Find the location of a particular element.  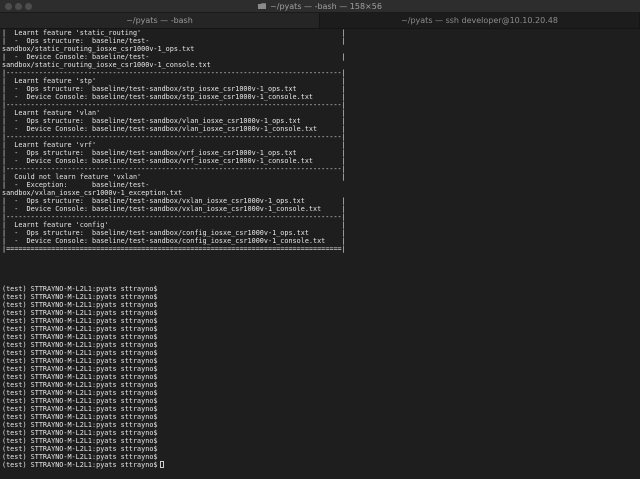

folder-icon is located at coordinates (262, 6).